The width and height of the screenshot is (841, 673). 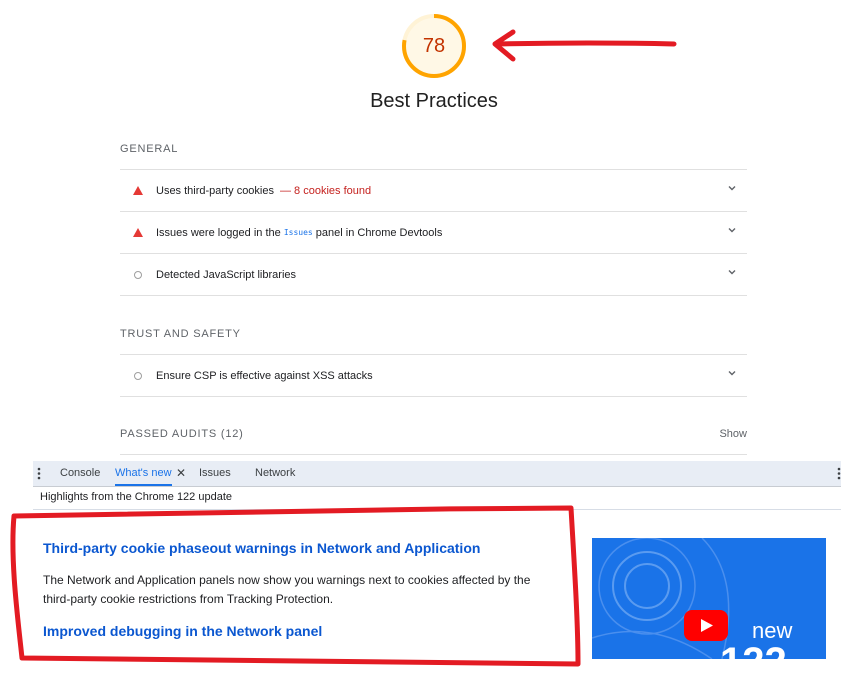 I want to click on whats-new-subtitle: Highlights from the Chrome 122 update, so click(x=136, y=497).